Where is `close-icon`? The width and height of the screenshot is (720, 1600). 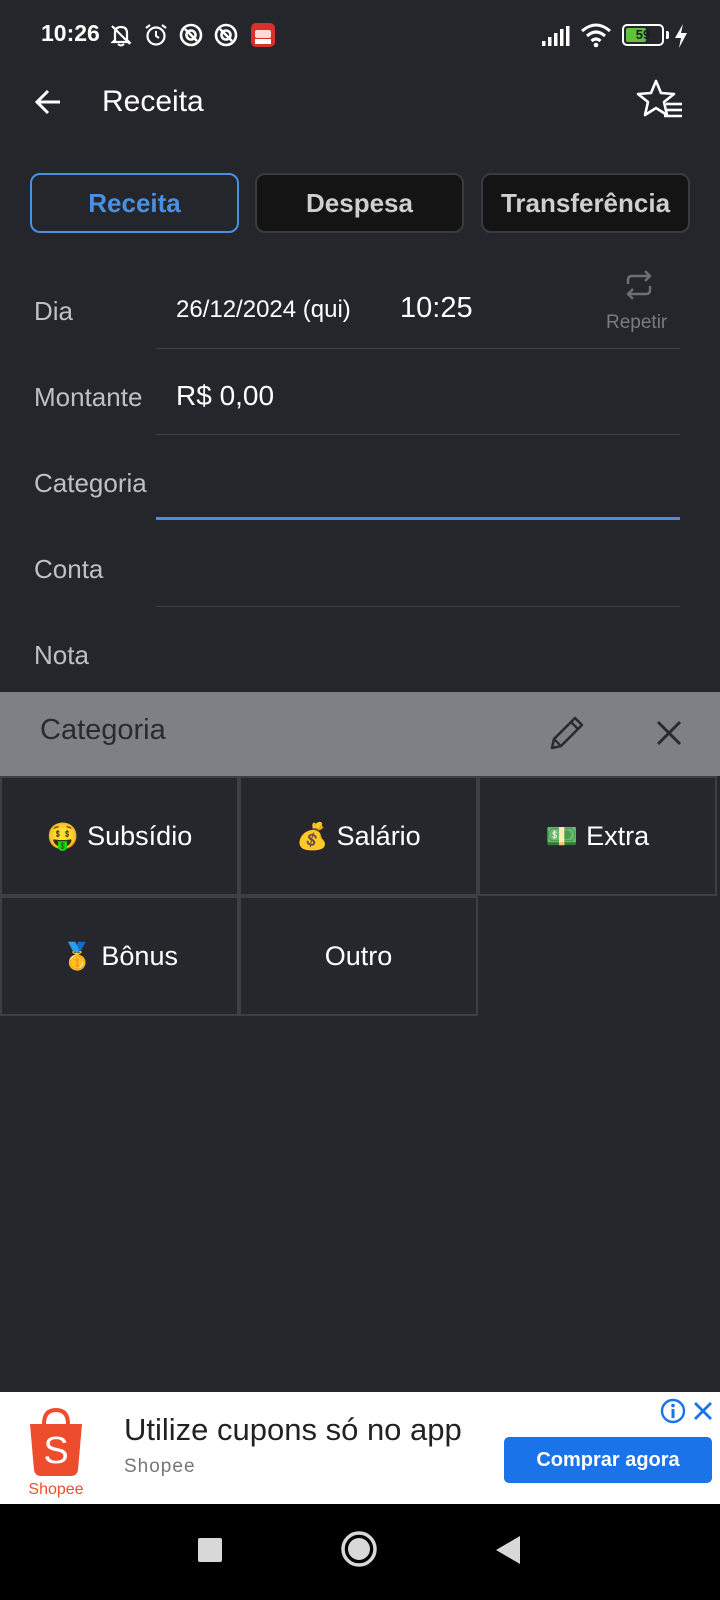 close-icon is located at coordinates (669, 733).